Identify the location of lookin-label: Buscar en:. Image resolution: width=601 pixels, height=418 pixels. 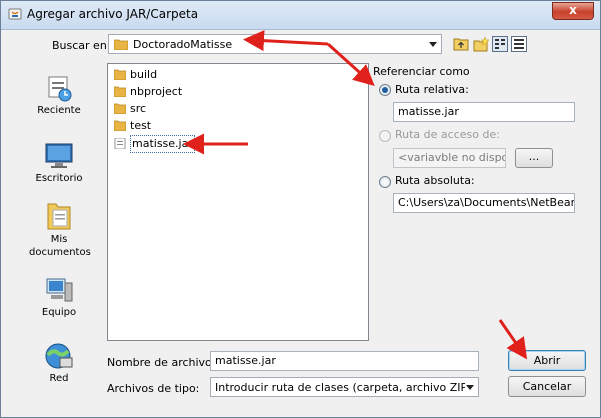
(81, 45).